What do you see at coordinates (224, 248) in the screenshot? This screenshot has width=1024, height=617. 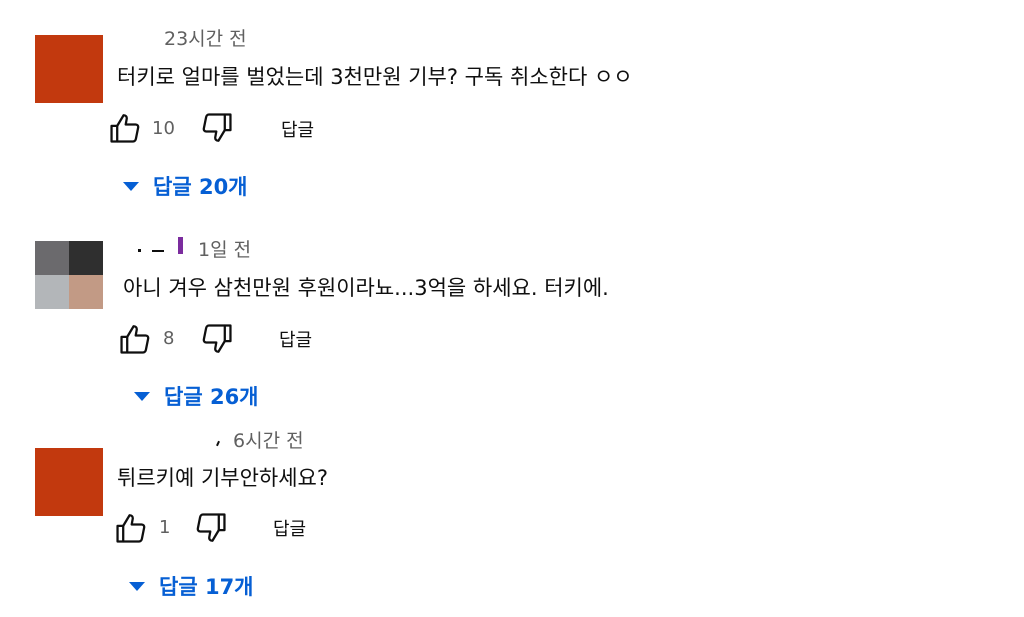 I see `comment-timestamp: 1일 전` at bounding box center [224, 248].